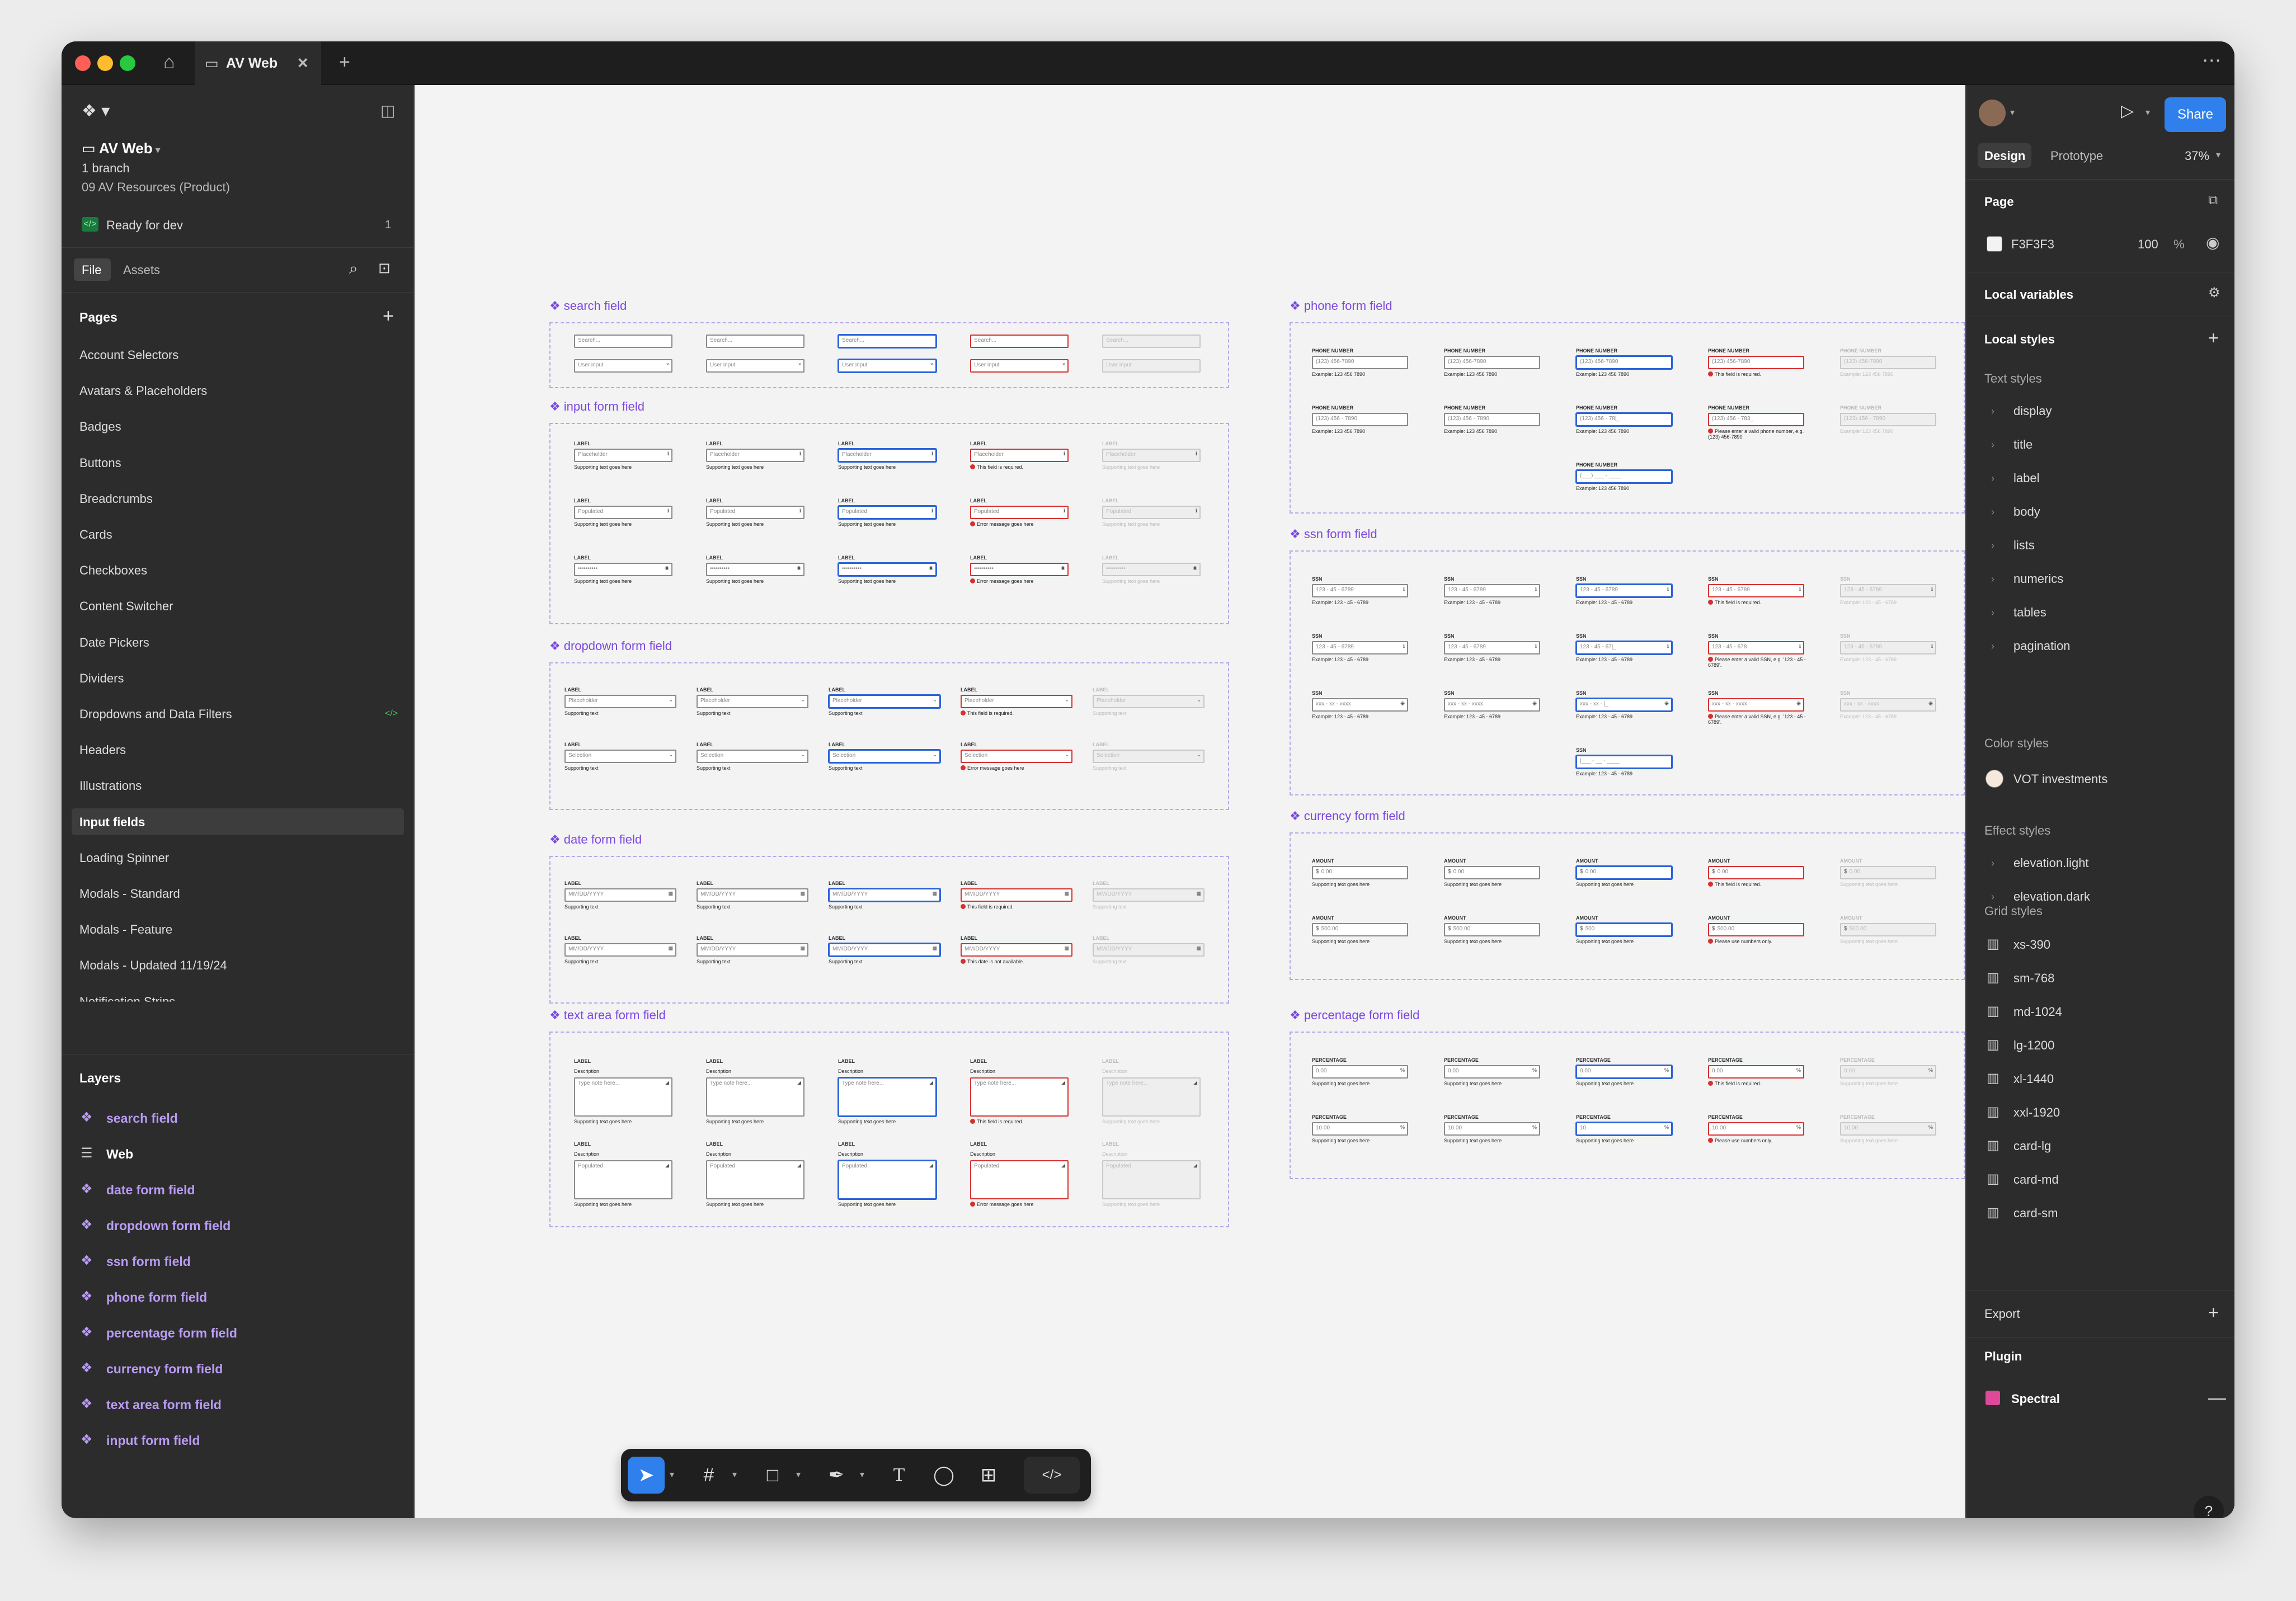 This screenshot has width=2296, height=1601. I want to click on grid-style-xxl-1920: xxl-1920, so click(2036, 1112).